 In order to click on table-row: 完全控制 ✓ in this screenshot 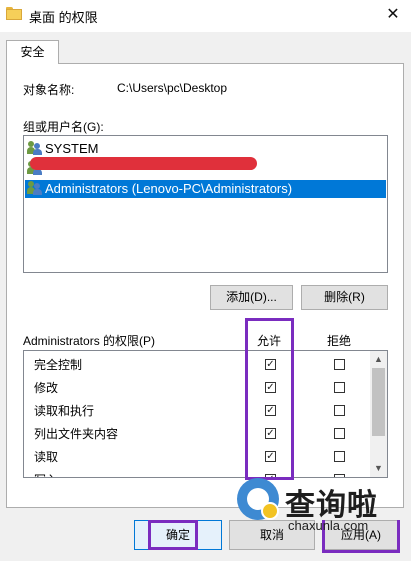, I will do `click(196, 365)`.